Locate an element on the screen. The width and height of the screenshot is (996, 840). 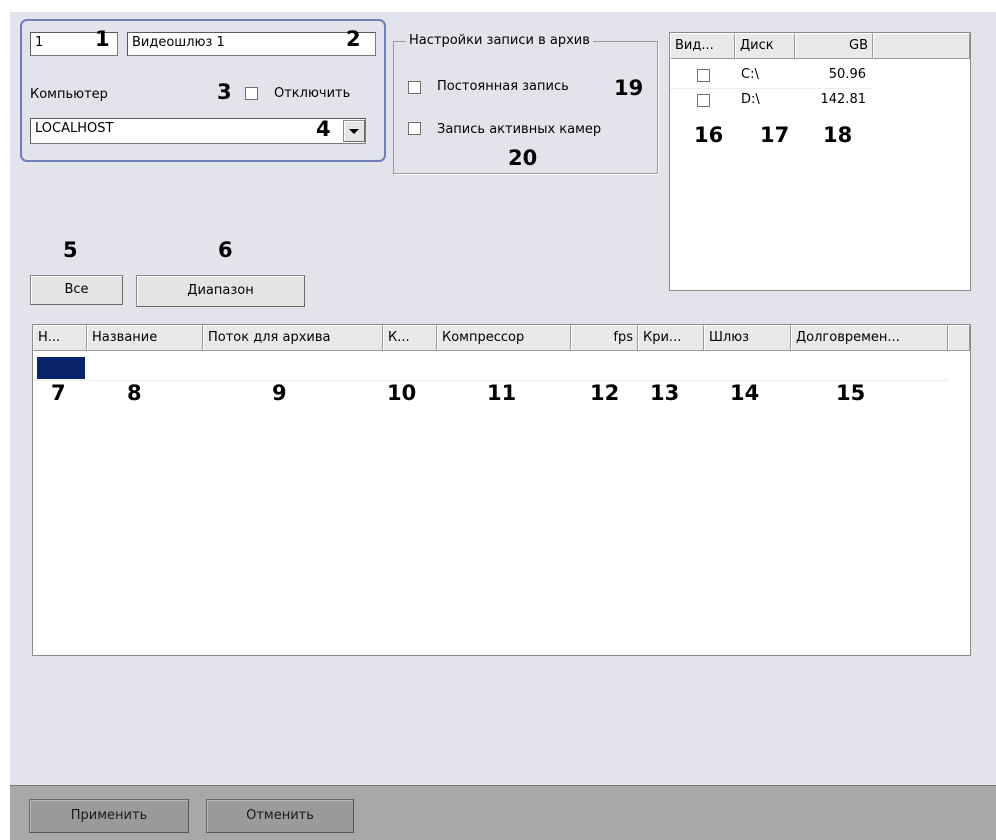
computer-select-dropdown-button is located at coordinates (354, 131).